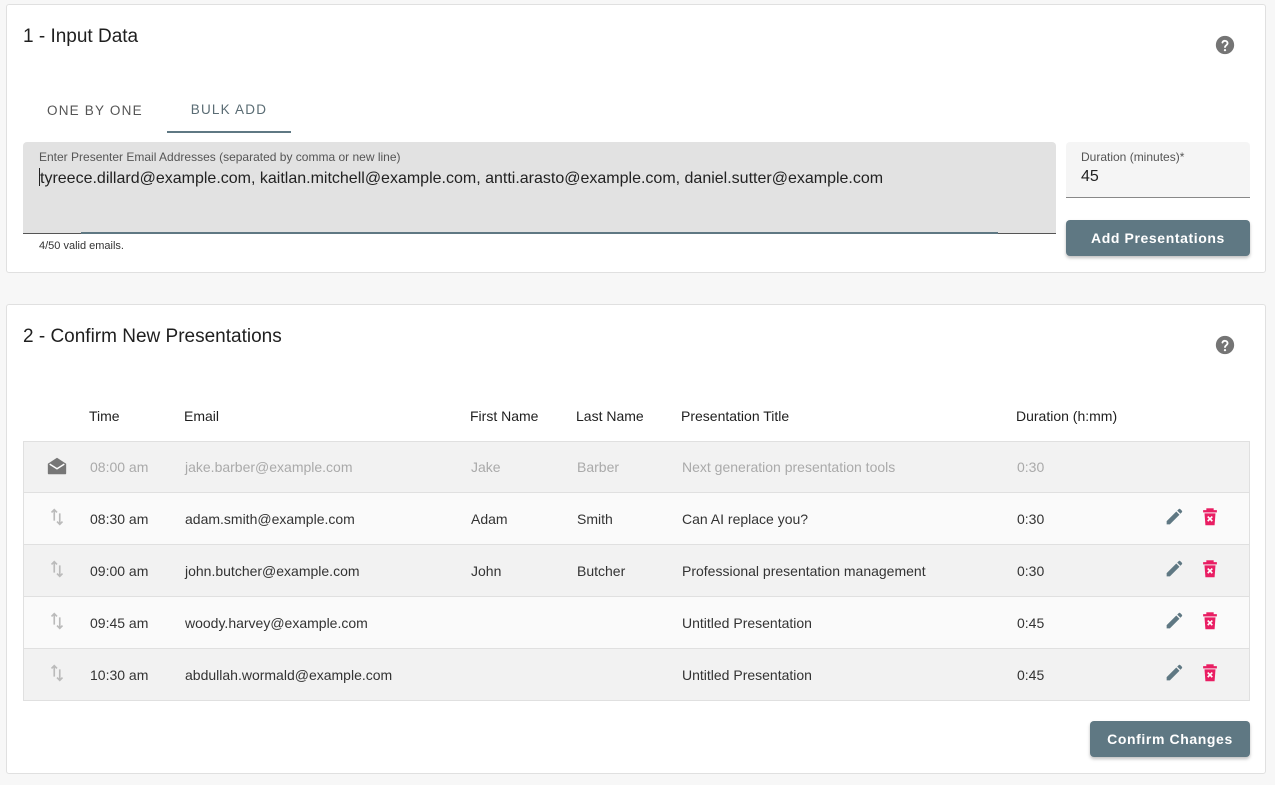  Describe the element at coordinates (152, 336) in the screenshot. I see `section-title-confirm: 2 - Confirm New Presentations` at that location.